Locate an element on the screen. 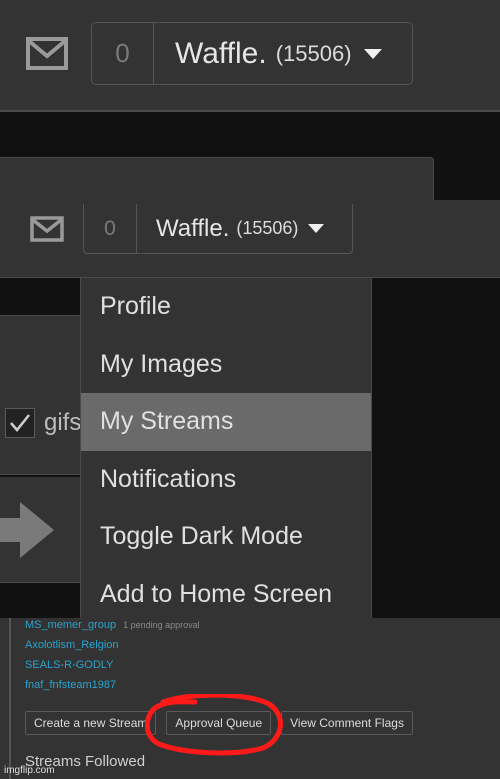  list-item: MS_memer_group 1 pending approval is located at coordinates (112, 629).